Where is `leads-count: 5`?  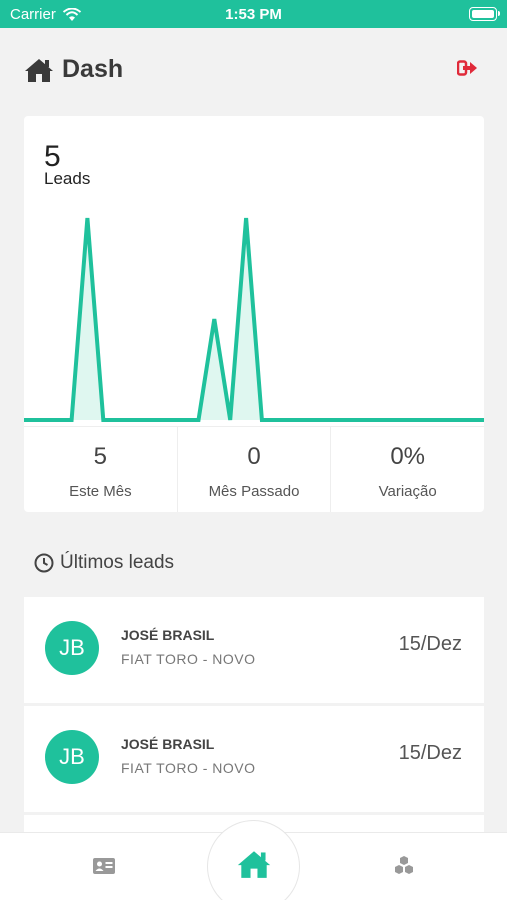 leads-count: 5 is located at coordinates (52, 156).